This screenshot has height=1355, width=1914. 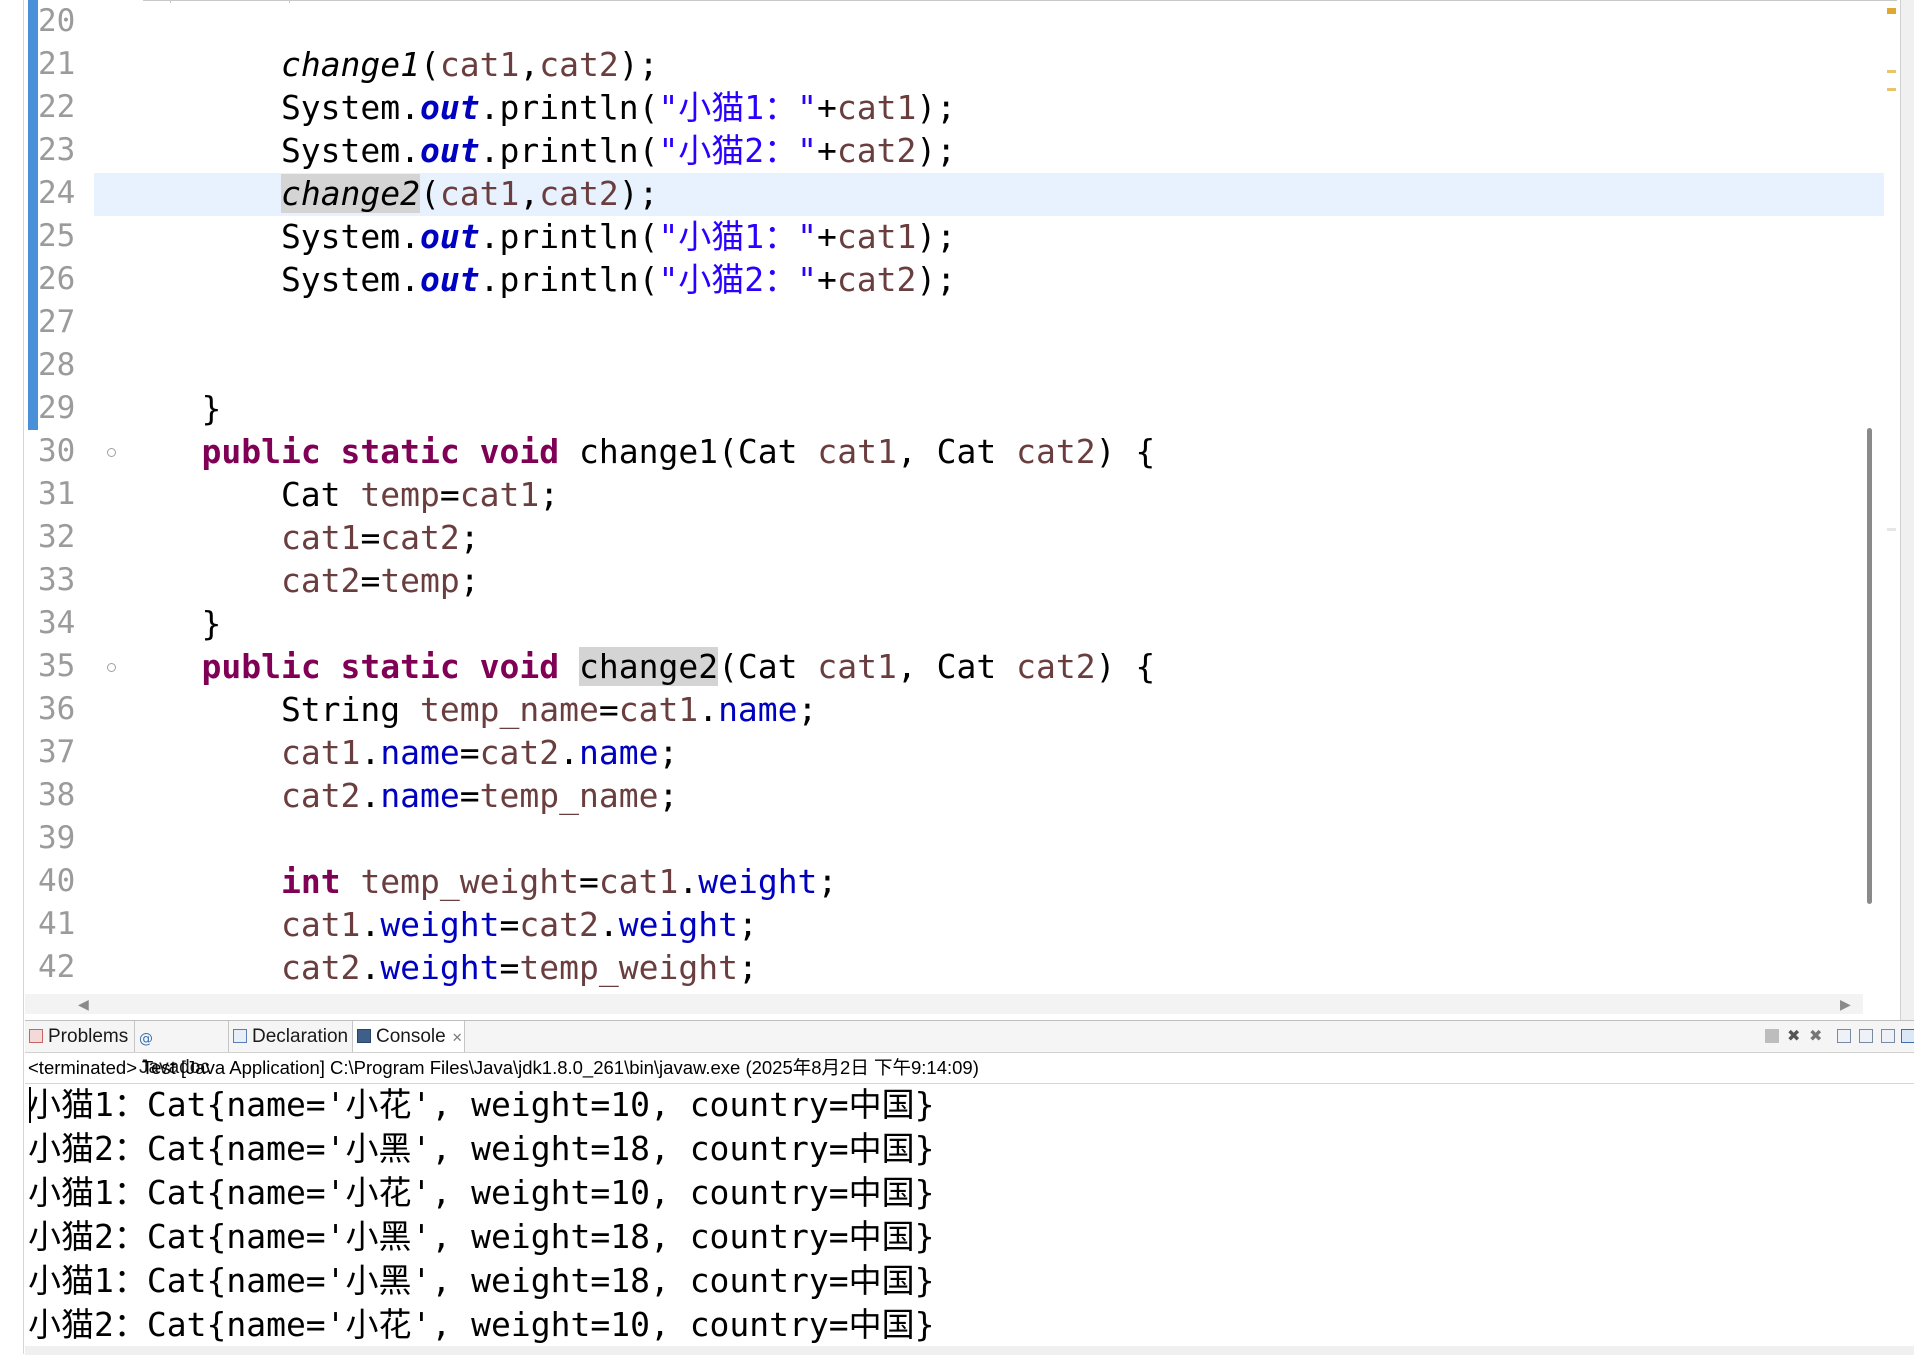 I want to click on code-token: "小猫2：", so click(x=738, y=150).